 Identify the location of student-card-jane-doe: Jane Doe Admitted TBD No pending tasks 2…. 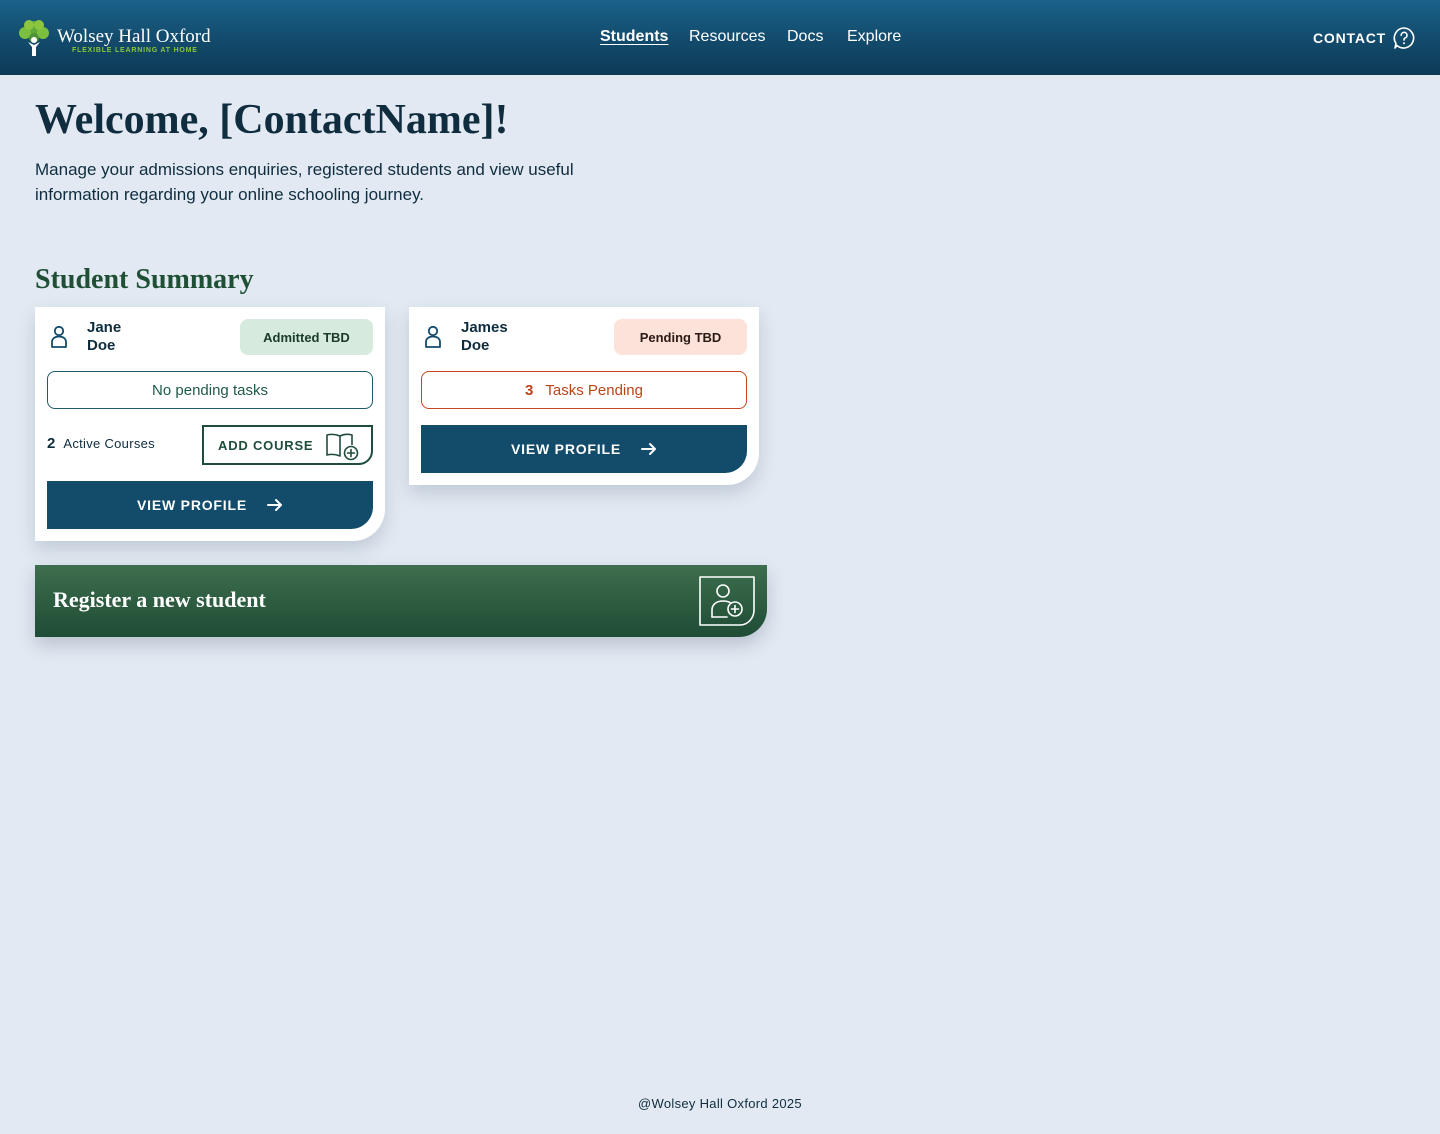
(210, 424).